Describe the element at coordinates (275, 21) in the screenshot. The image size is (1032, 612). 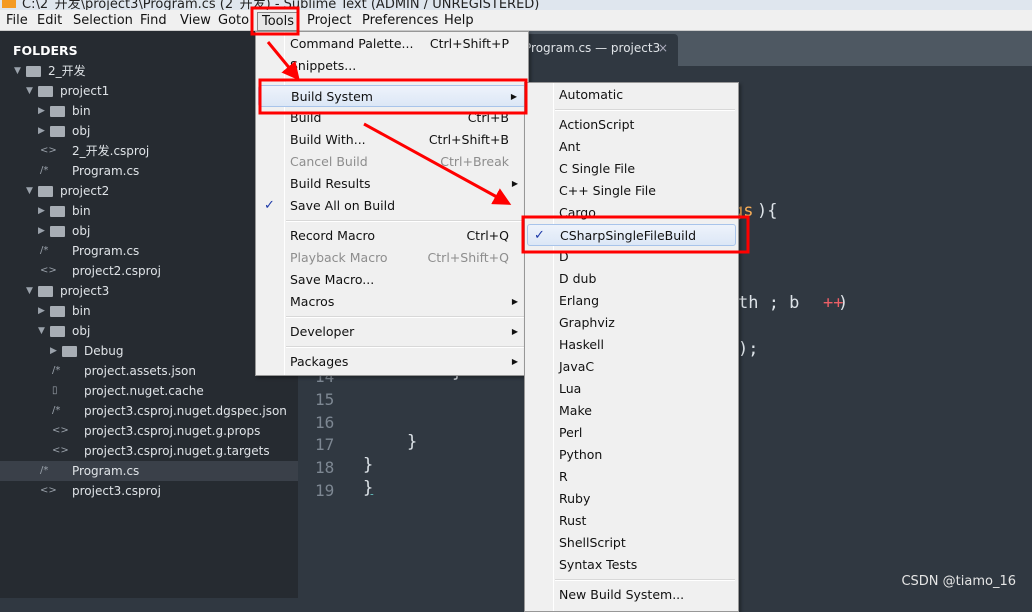
I see `highlight-box-tools` at that location.